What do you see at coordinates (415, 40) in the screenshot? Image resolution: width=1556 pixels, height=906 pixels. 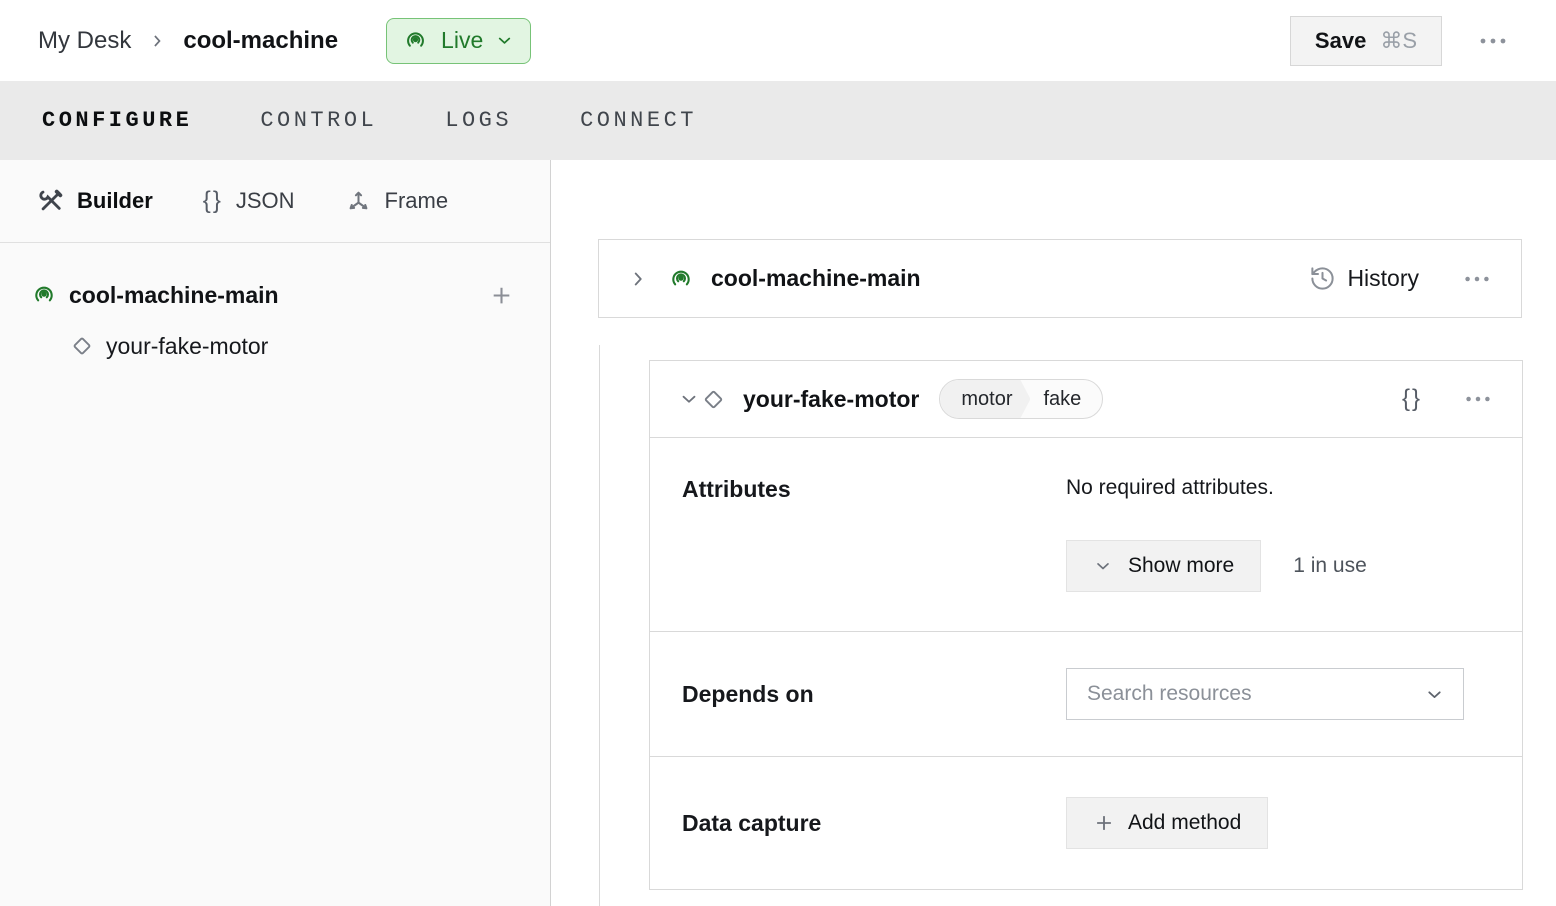 I see `live-broadcast-icon` at bounding box center [415, 40].